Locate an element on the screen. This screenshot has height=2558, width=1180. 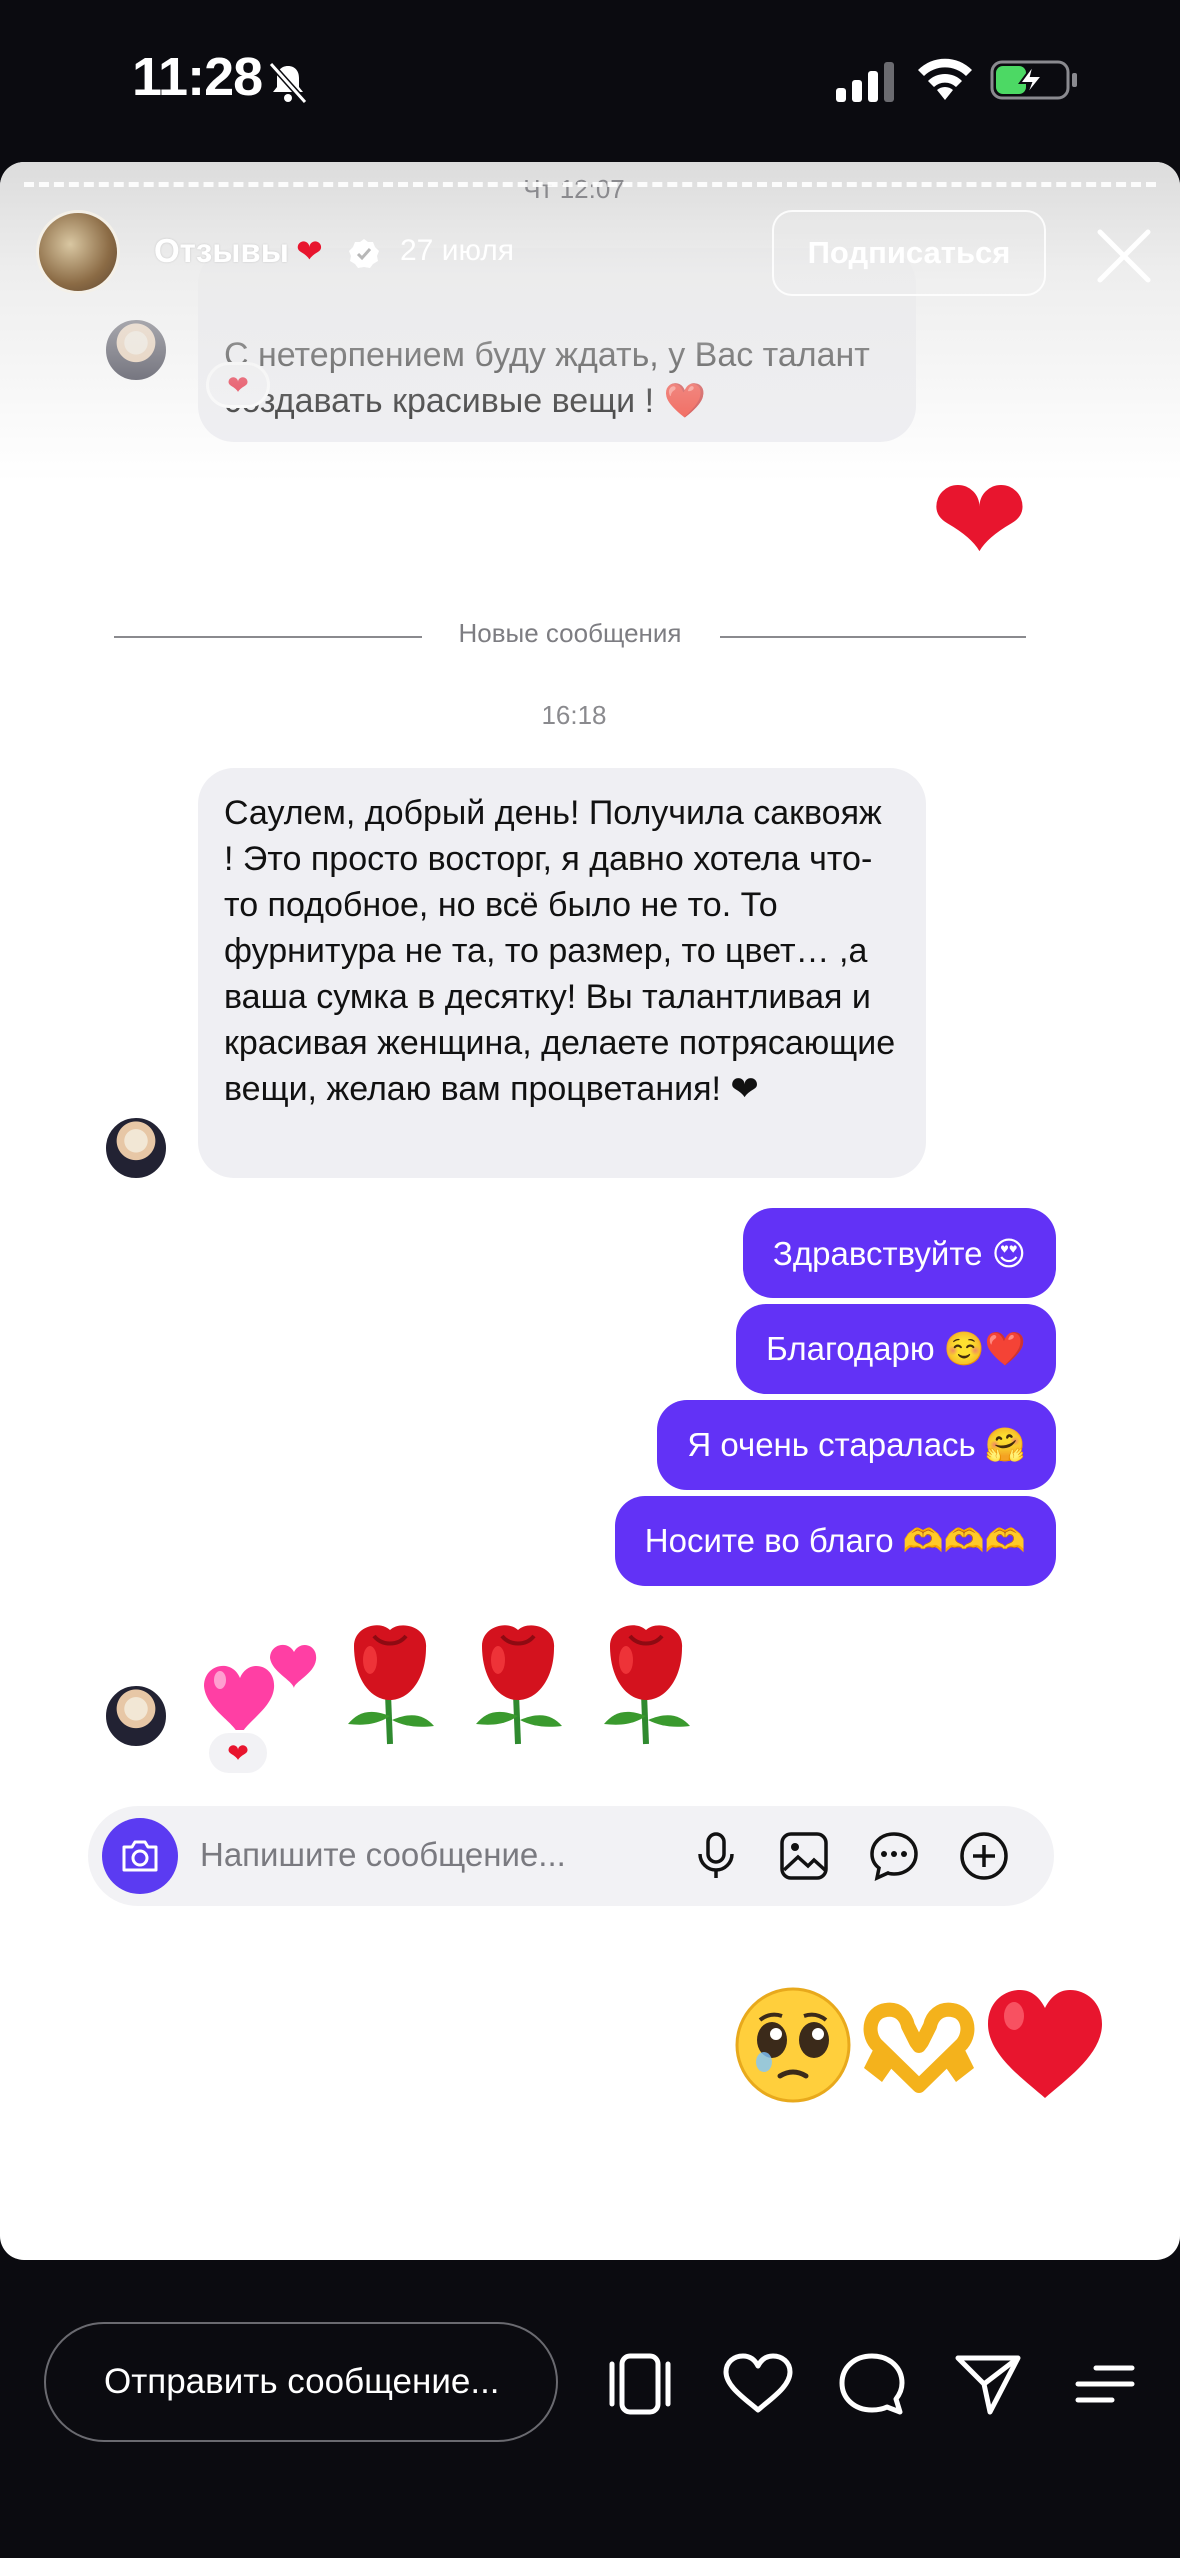
pleading-face-emoji is located at coordinates (793, 2045).